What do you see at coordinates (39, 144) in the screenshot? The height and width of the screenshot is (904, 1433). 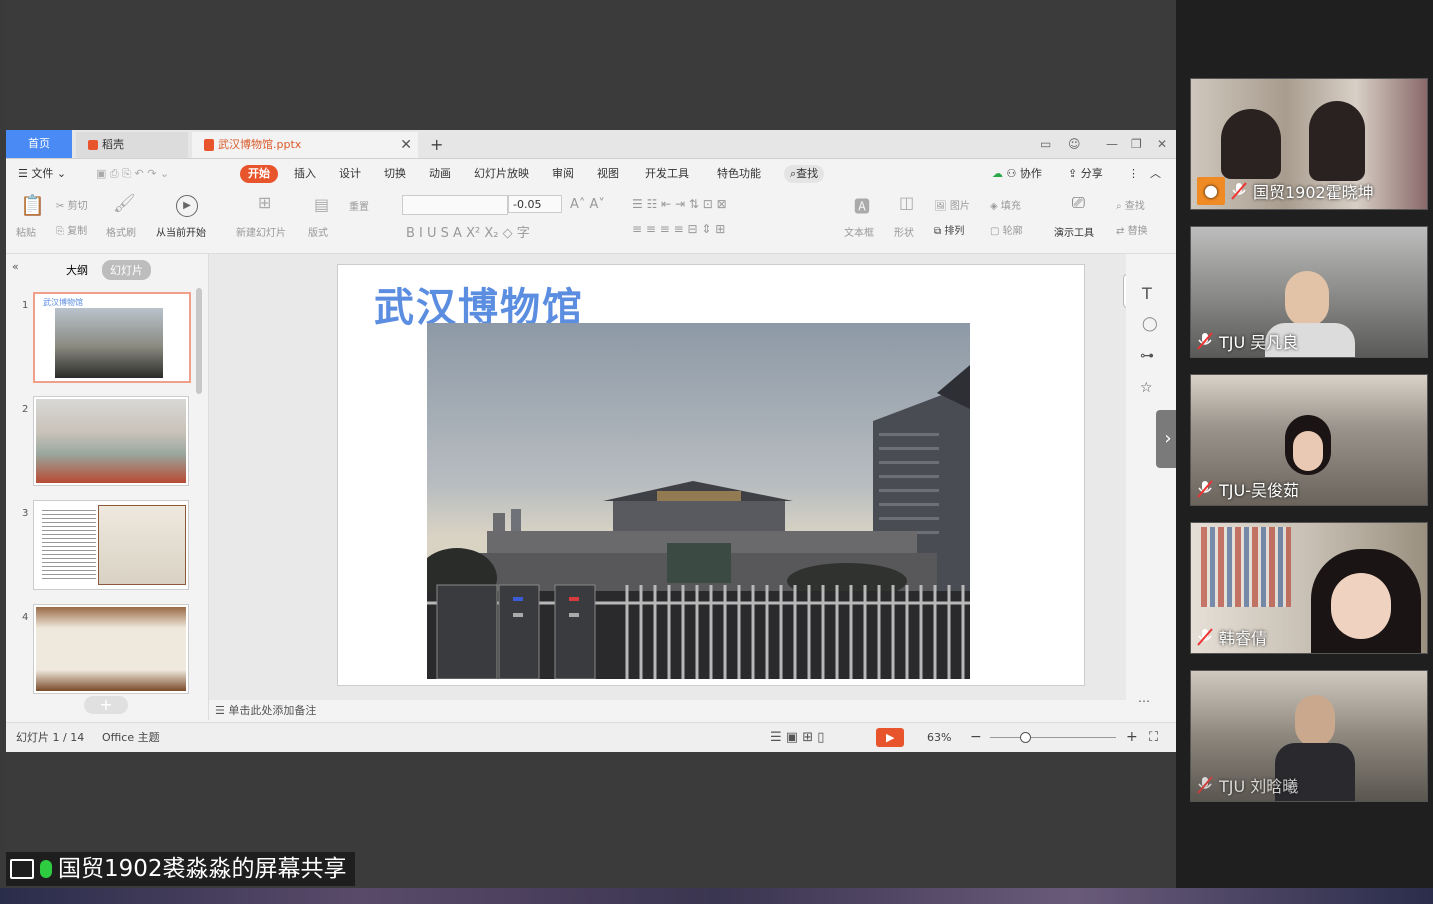 I see `tab-home: 首页` at bounding box center [39, 144].